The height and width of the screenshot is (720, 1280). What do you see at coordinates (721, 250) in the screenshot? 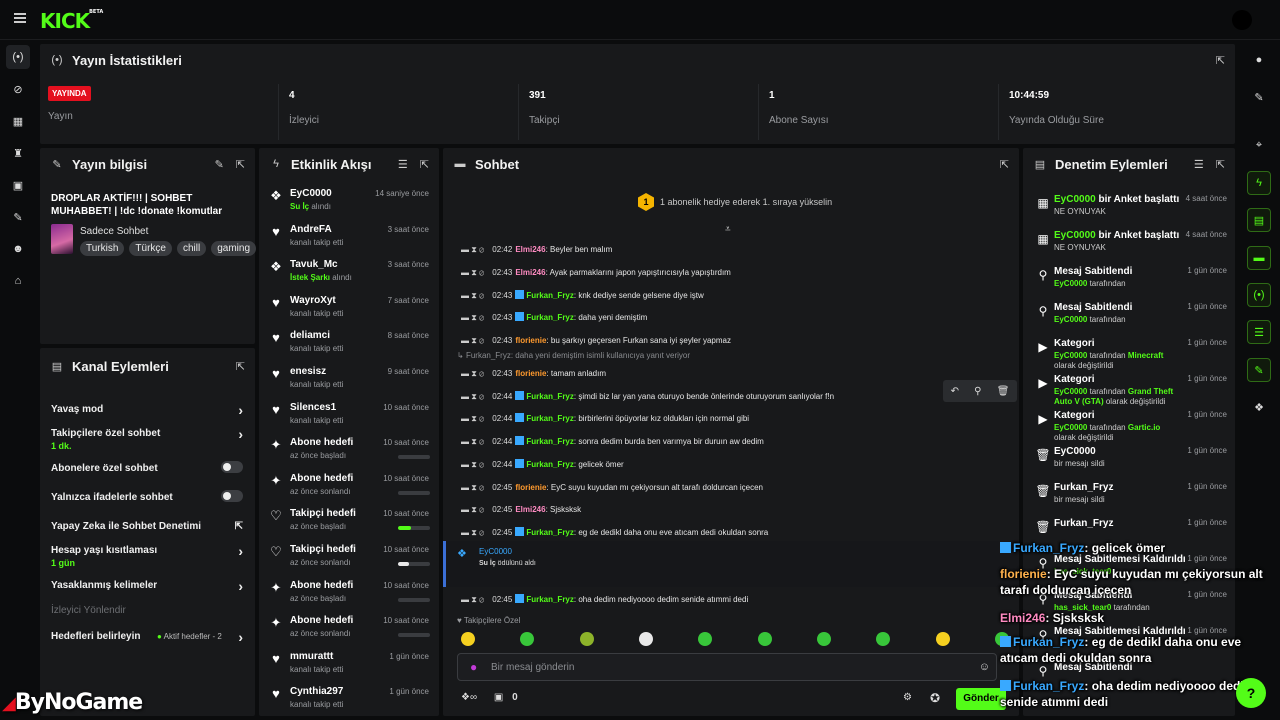
I see `chat-message: ▬ ⧗ ⊘ 02:42 Elmi246: Beyler ben malım` at bounding box center [721, 250].